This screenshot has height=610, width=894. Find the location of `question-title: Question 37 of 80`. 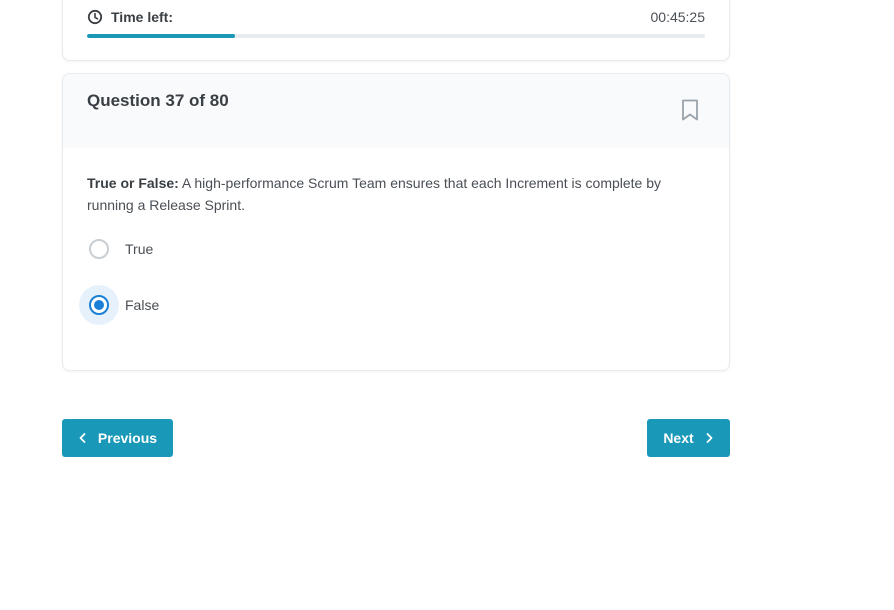

question-title: Question 37 of 80 is located at coordinates (158, 100).